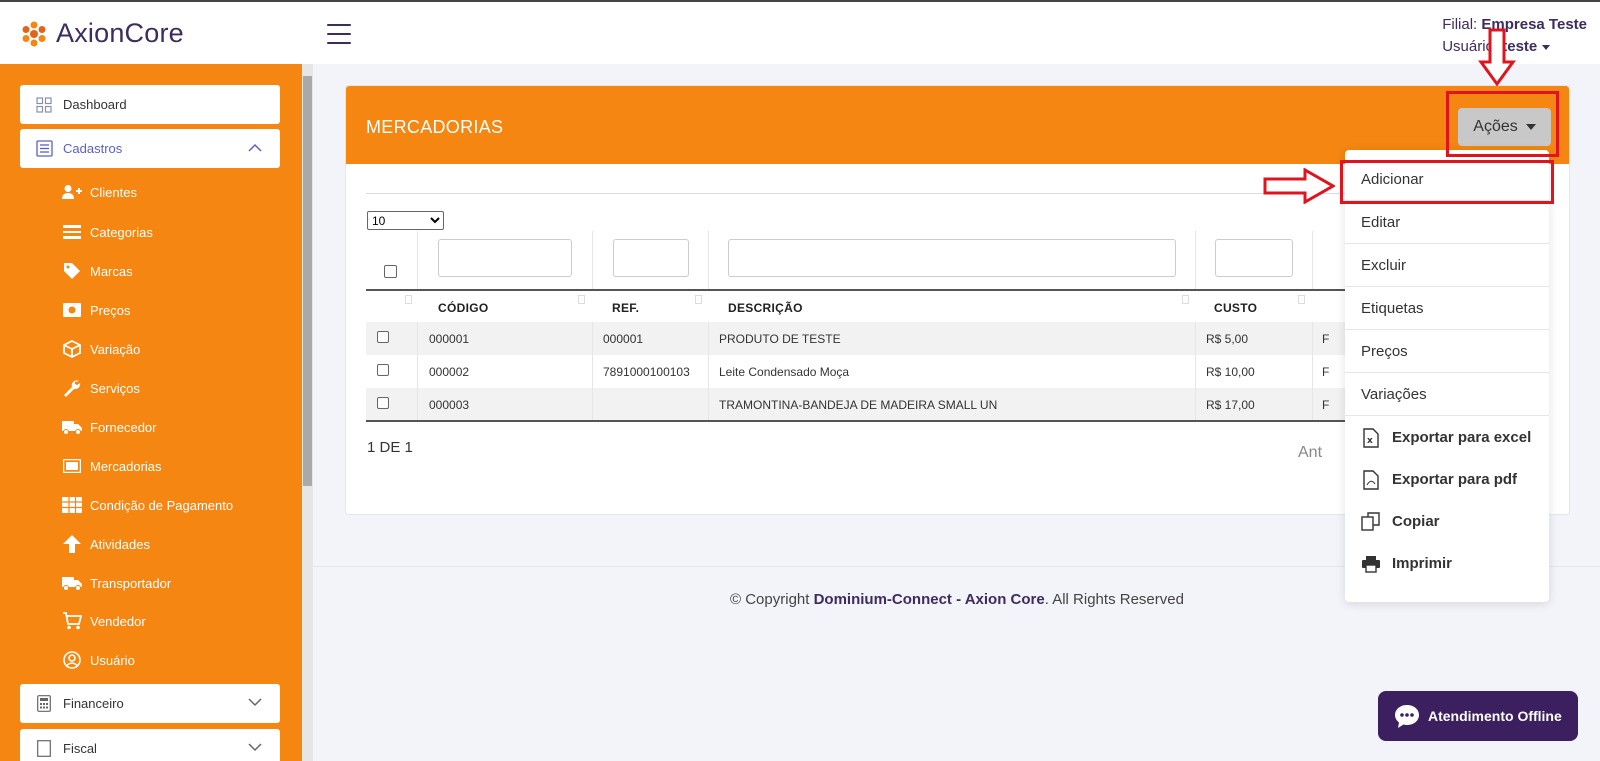  I want to click on menu-item-imprimir: Imprimir, so click(1447, 563).